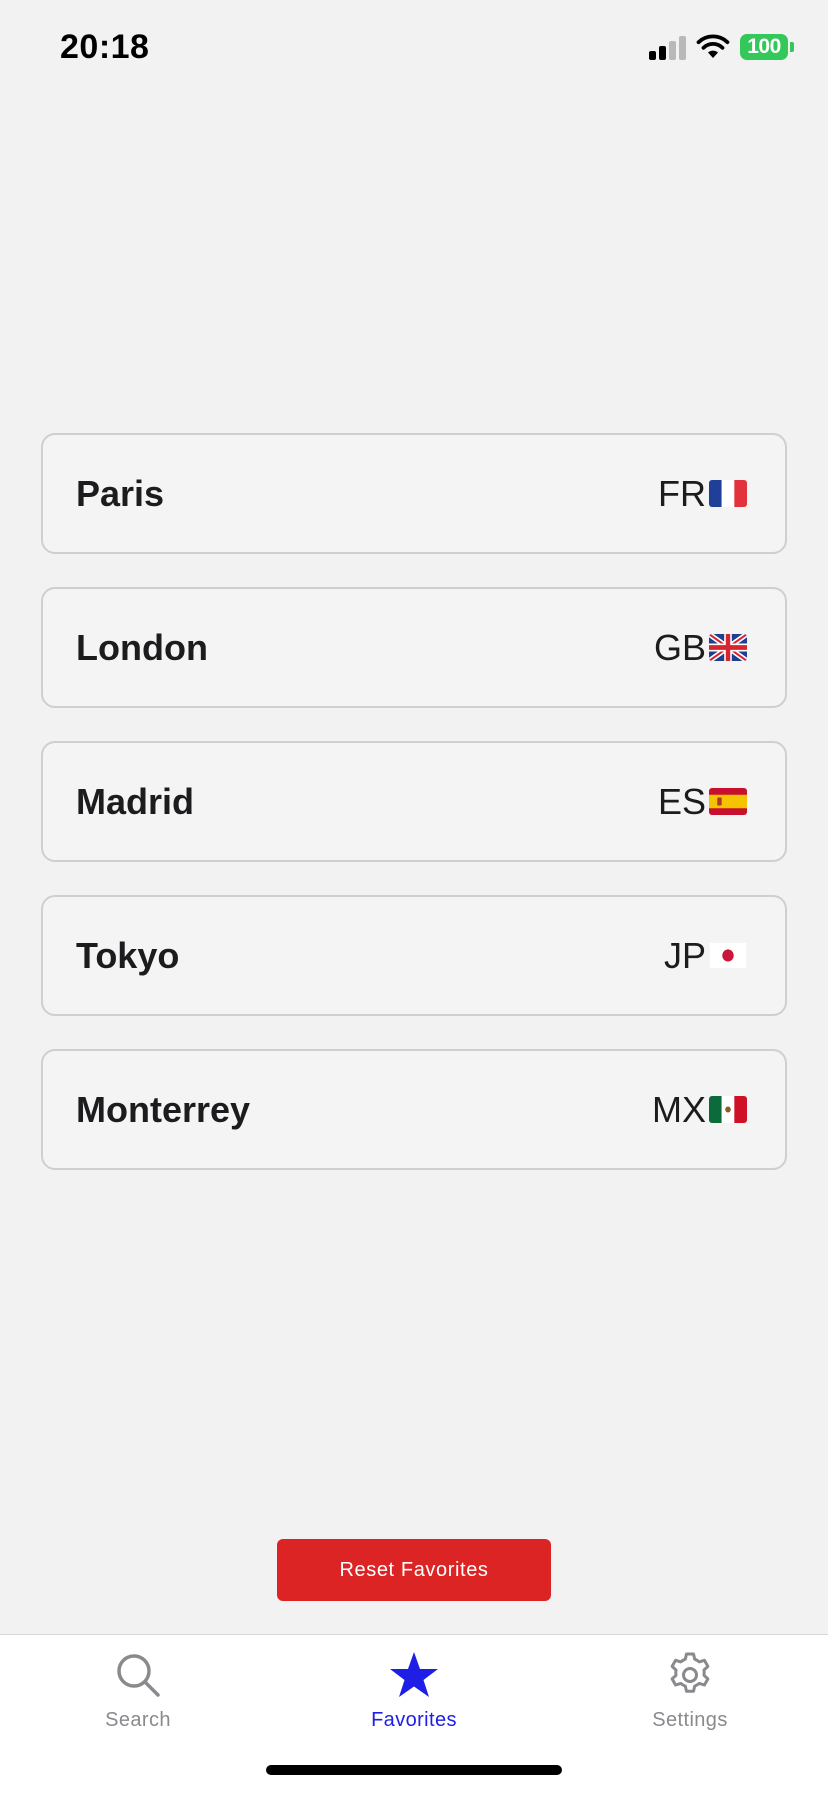  Describe the element at coordinates (163, 1109) in the screenshot. I see `city-name: Monterrey` at that location.